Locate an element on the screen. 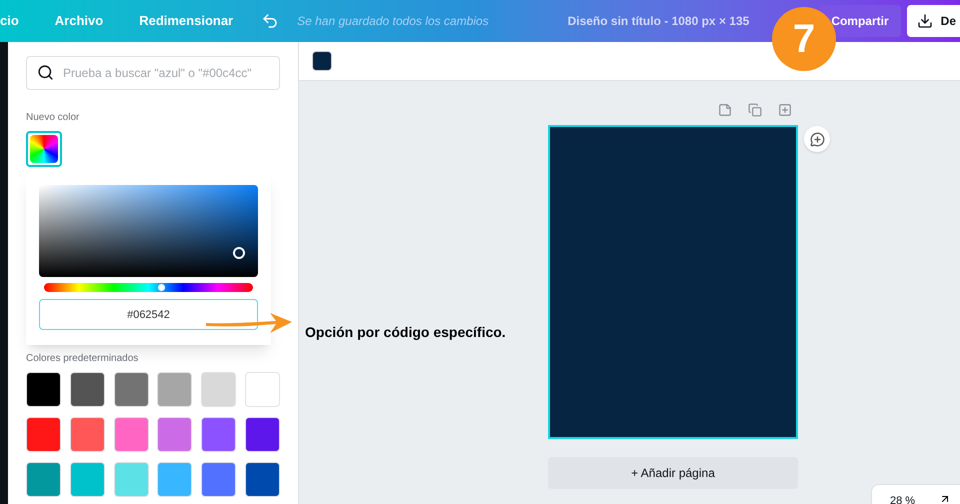 Image resolution: width=960 pixels, height=504 pixels. picker-handle is located at coordinates (239, 253).